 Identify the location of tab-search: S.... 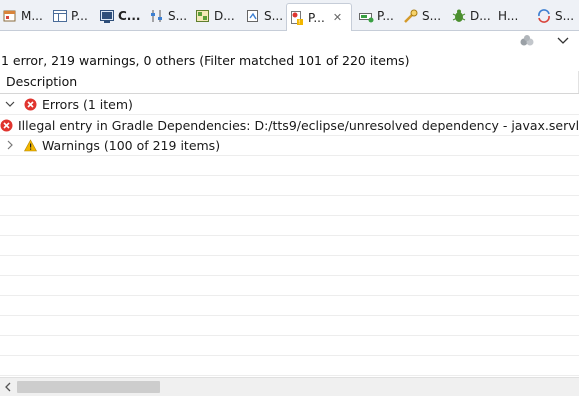
(422, 16).